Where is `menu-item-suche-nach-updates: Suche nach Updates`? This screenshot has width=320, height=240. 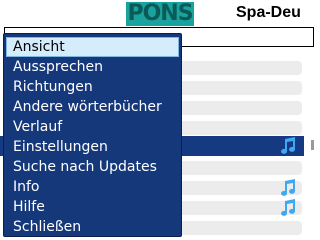 menu-item-suche-nach-updates: Suche nach Updates is located at coordinates (92, 167).